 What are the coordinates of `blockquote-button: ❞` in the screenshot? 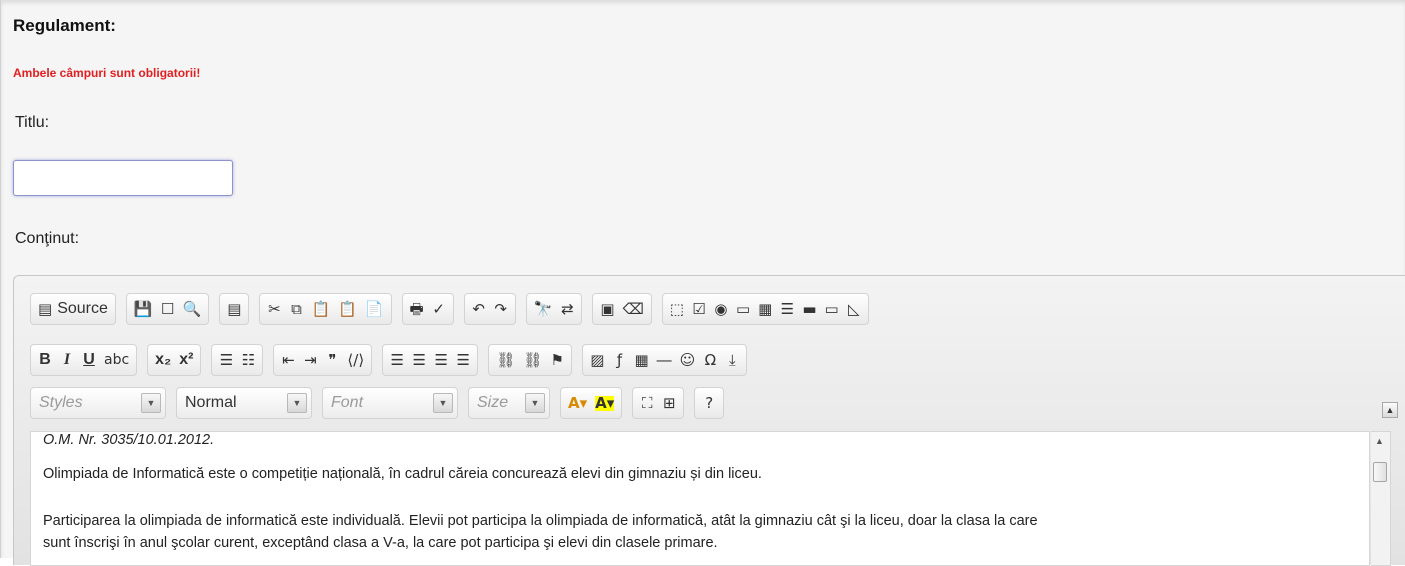 It's located at (332, 360).